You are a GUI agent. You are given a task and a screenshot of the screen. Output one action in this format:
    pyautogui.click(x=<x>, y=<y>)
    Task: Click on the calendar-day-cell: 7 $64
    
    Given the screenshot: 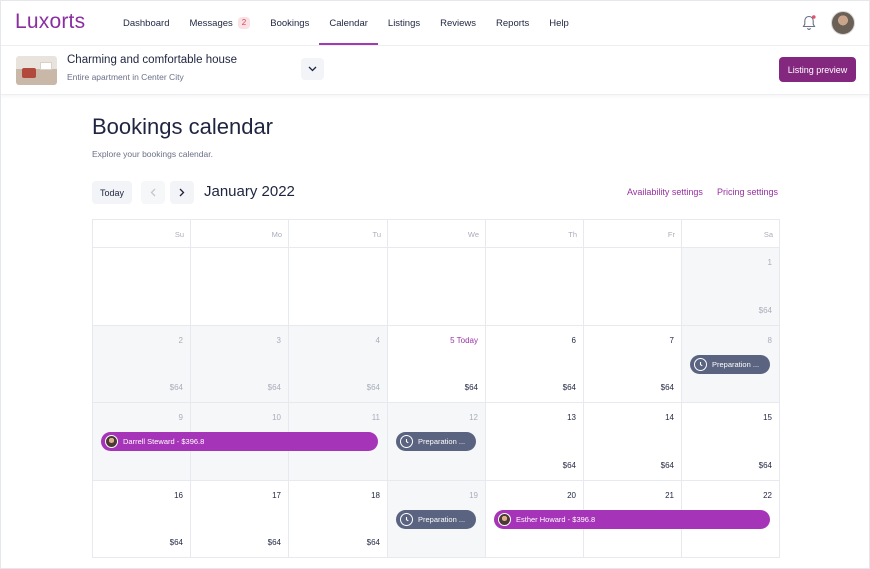 What is the action you would take?
    pyautogui.click(x=632, y=364)
    